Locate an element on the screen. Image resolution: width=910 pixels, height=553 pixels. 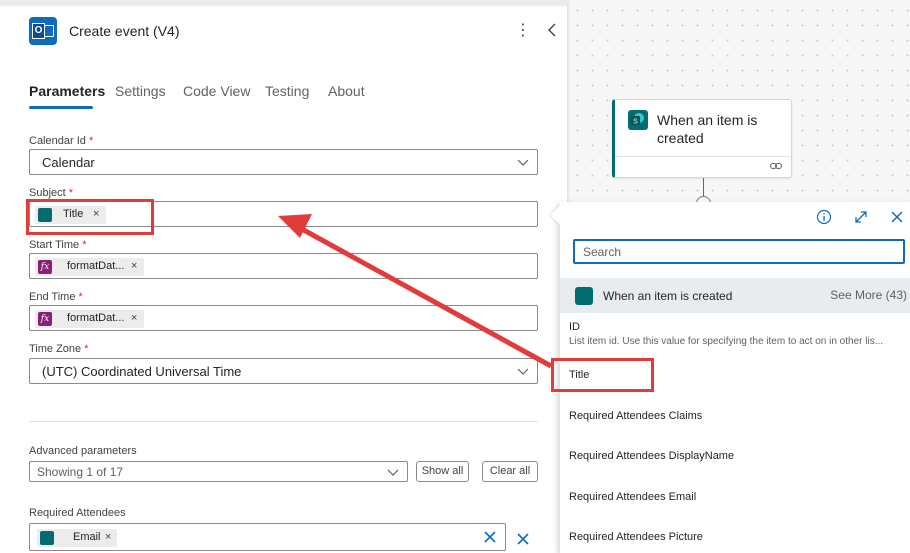
tab-about: About is located at coordinates (346, 91).